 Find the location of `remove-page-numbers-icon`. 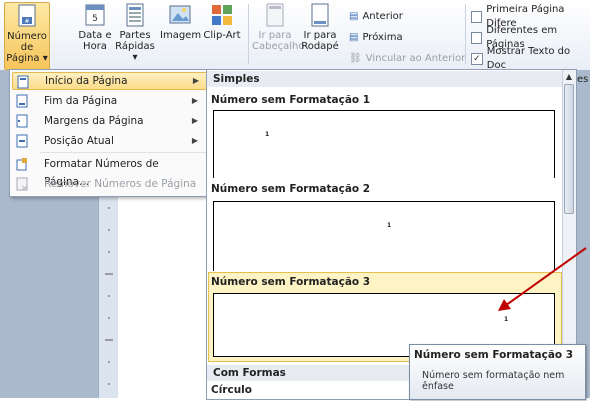

remove-page-numbers-icon is located at coordinates (22, 184).